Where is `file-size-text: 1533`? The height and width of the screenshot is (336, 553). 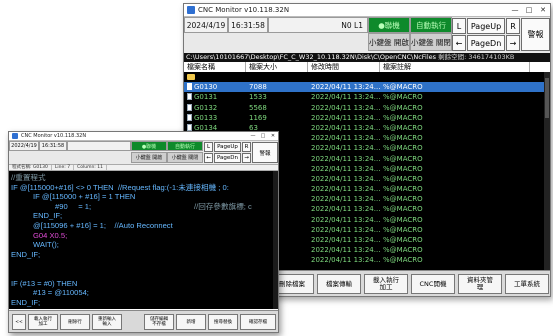 file-size-text: 1533 is located at coordinates (258, 97).